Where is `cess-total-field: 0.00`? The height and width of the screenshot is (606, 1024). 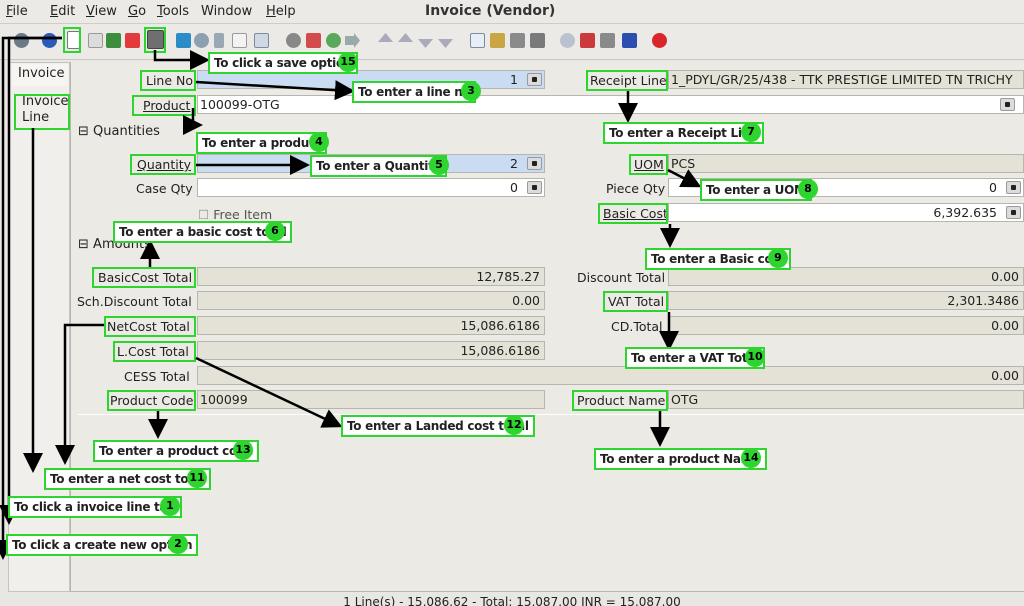
cess-total-field: 0.00 is located at coordinates (610, 375).